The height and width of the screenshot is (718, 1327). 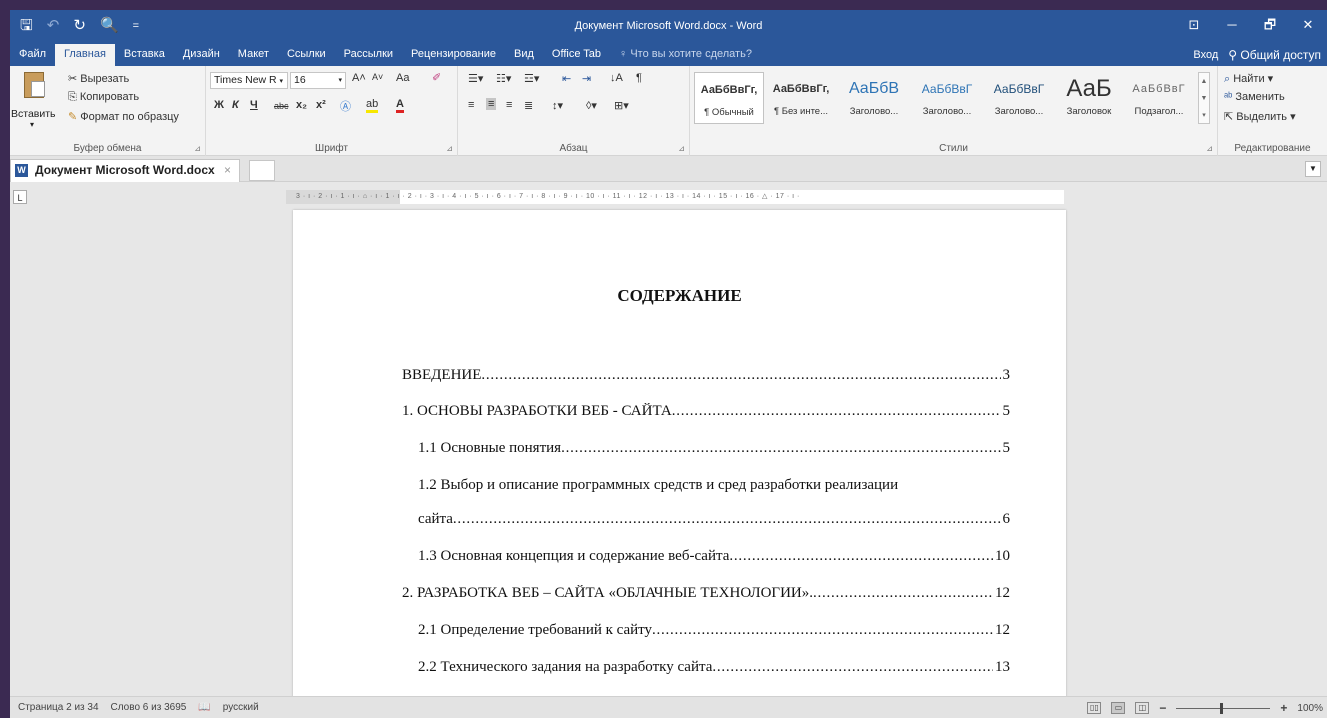 What do you see at coordinates (679, 295) in the screenshot?
I see `toc-heading: СОДЕРЖАНИЕ` at bounding box center [679, 295].